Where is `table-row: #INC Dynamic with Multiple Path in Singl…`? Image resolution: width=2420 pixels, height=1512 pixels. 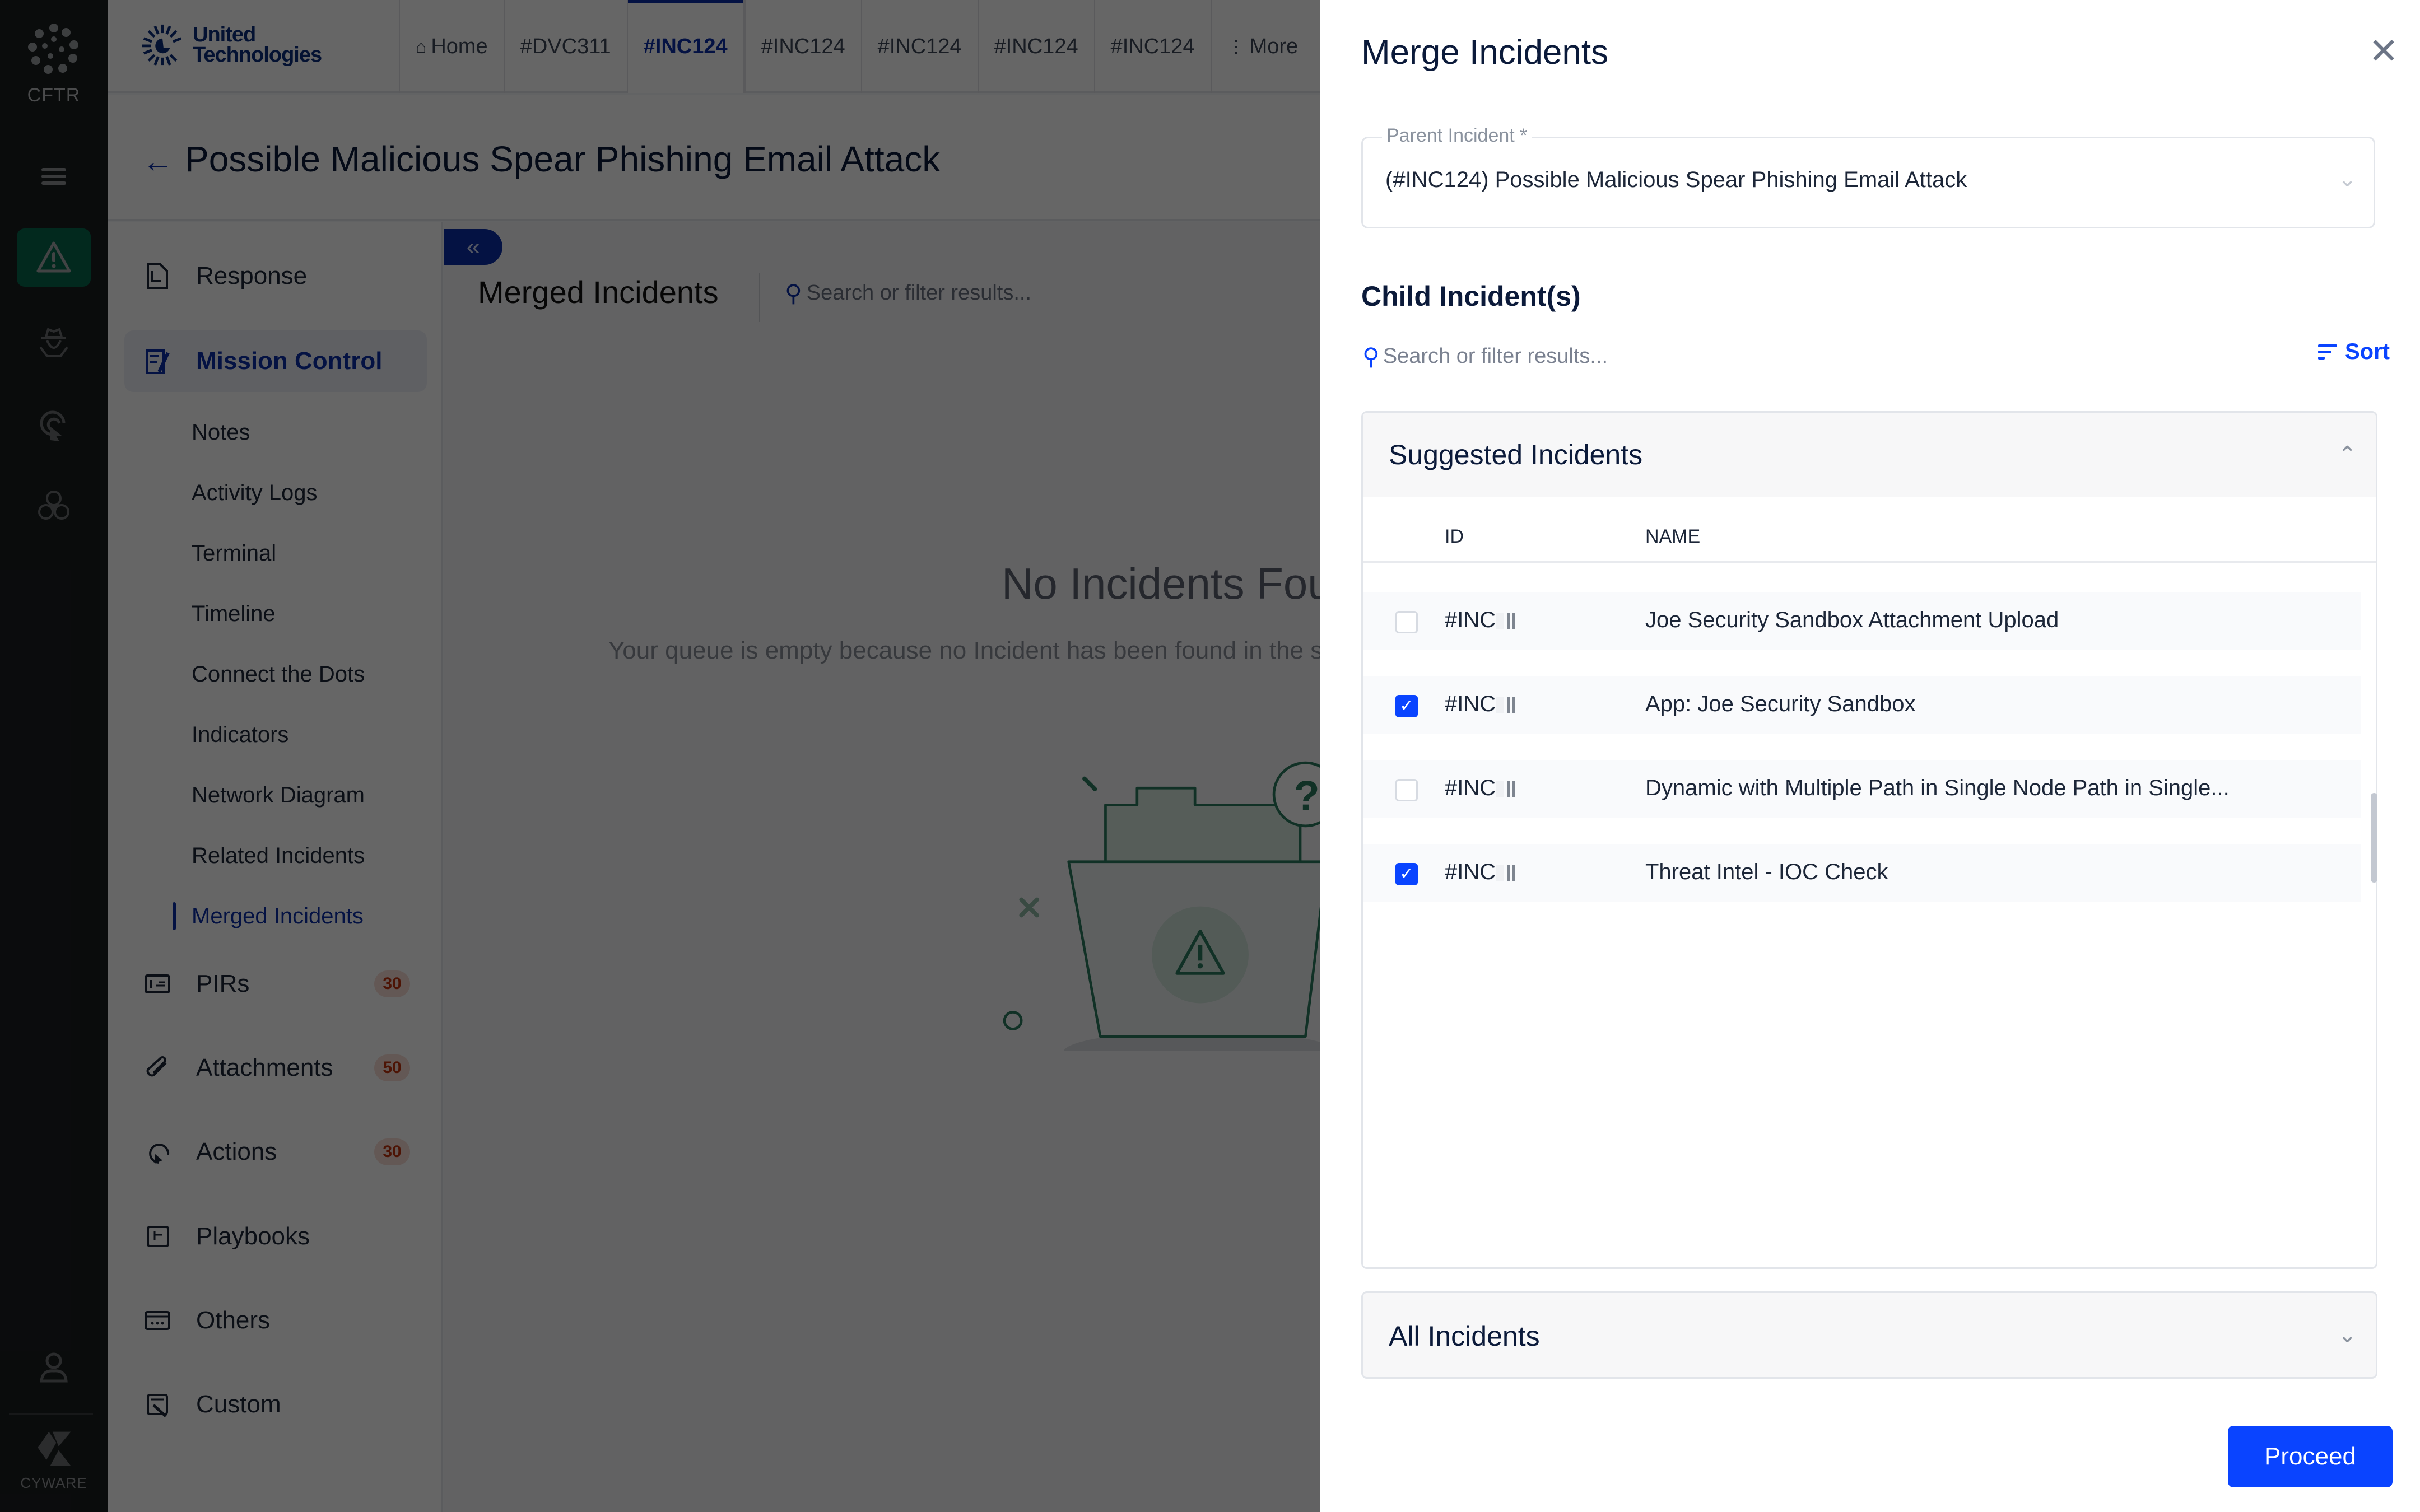
table-row: #INC Dynamic with Multiple Path in Singl… is located at coordinates (1862, 789).